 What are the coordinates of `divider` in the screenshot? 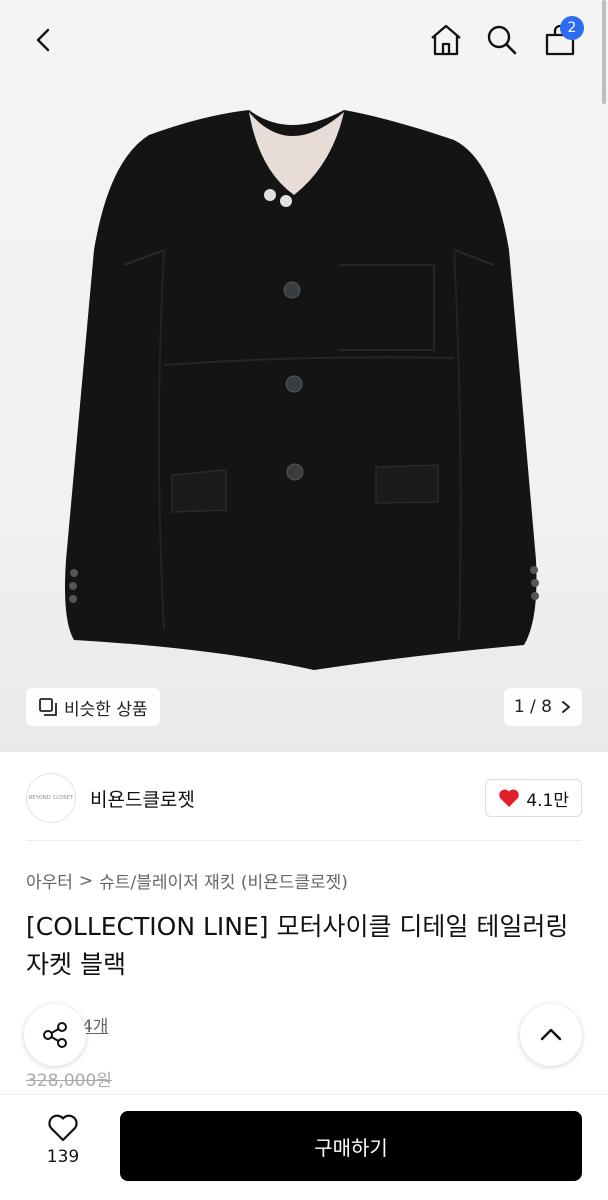 It's located at (304, 840).